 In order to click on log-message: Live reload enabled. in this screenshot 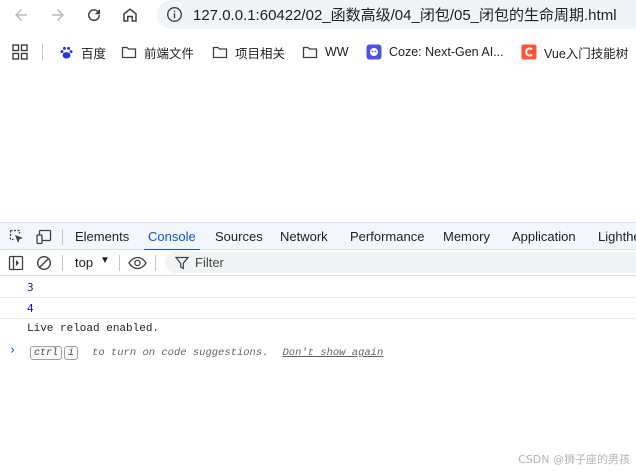, I will do `click(93, 329)`.